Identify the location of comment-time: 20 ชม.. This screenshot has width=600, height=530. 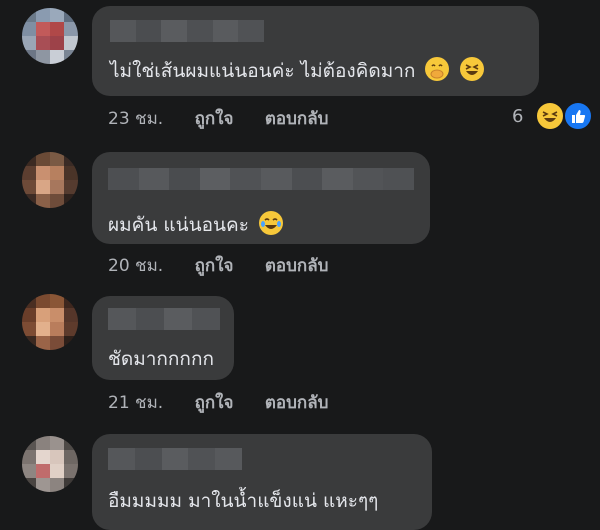
(135, 265).